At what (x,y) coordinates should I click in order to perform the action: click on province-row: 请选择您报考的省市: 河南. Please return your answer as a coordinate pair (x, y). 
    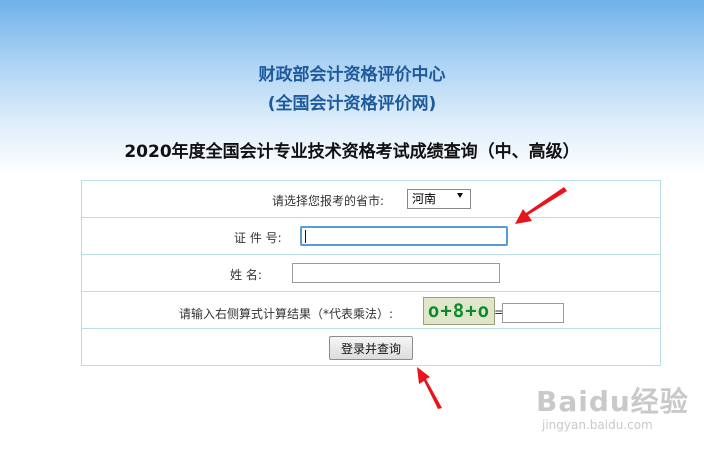
    Looking at the image, I should click on (371, 199).